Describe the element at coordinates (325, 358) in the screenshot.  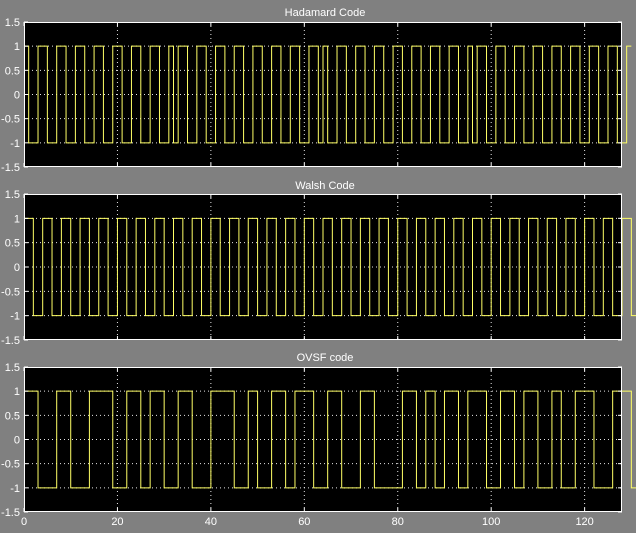
I see `panel-title: OVSF code` at that location.